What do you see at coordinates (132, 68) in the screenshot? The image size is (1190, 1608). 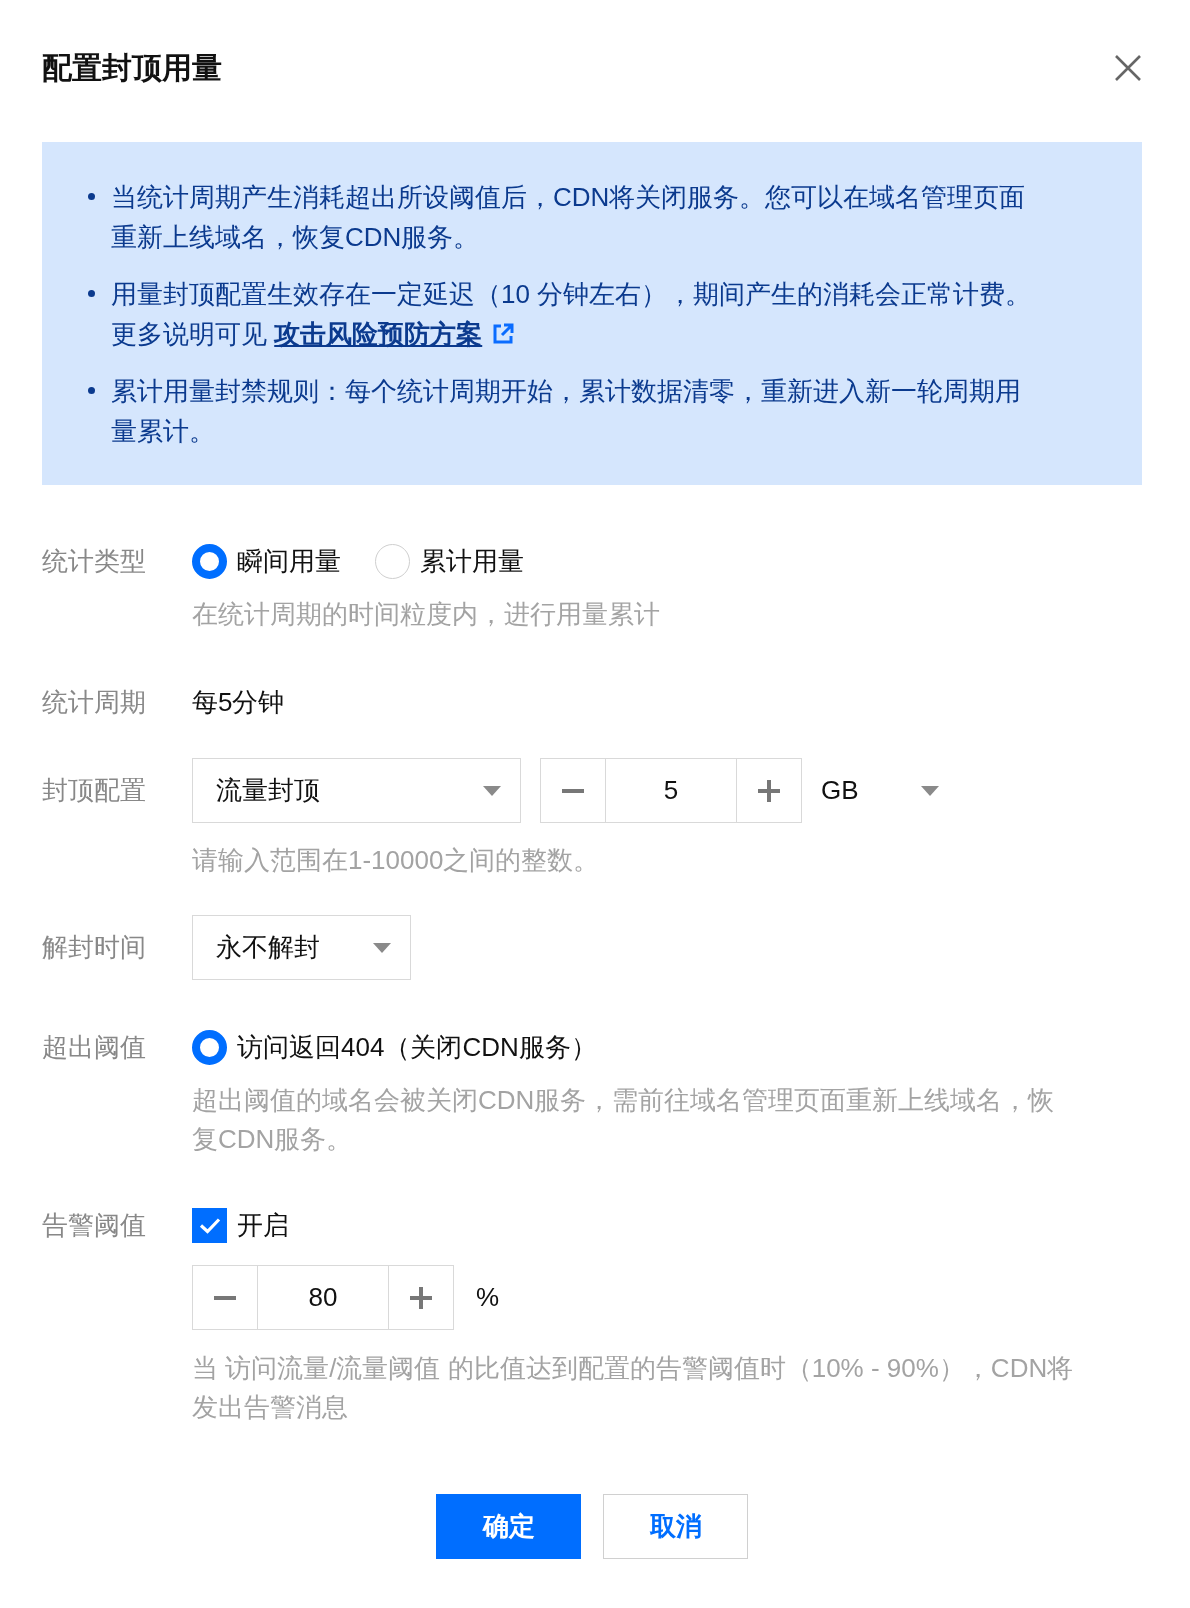 I see `dialog-title: 配置封顶用量` at bounding box center [132, 68].